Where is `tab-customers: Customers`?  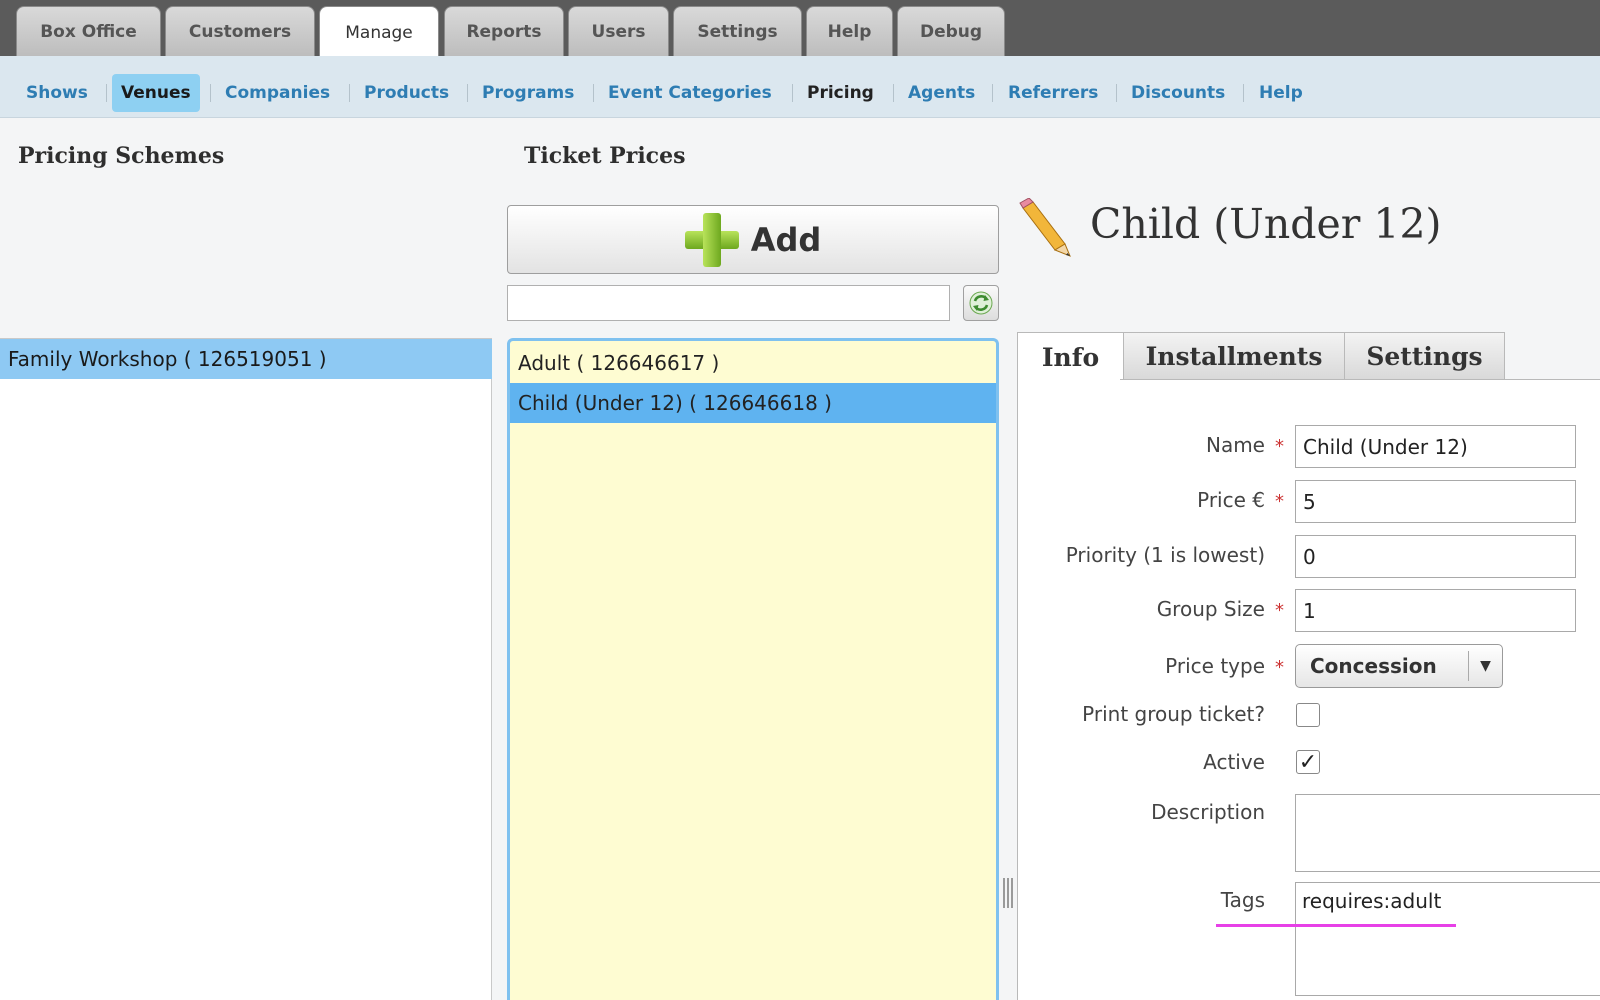 tab-customers: Customers is located at coordinates (240, 31).